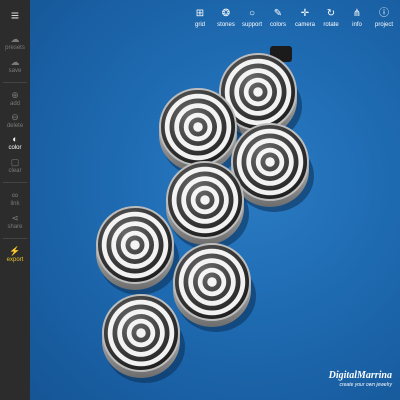 Image resolution: width=400 pixels, height=400 pixels. What do you see at coordinates (251, 25) in the screenshot?
I see `toolbar-item-label: support` at bounding box center [251, 25].